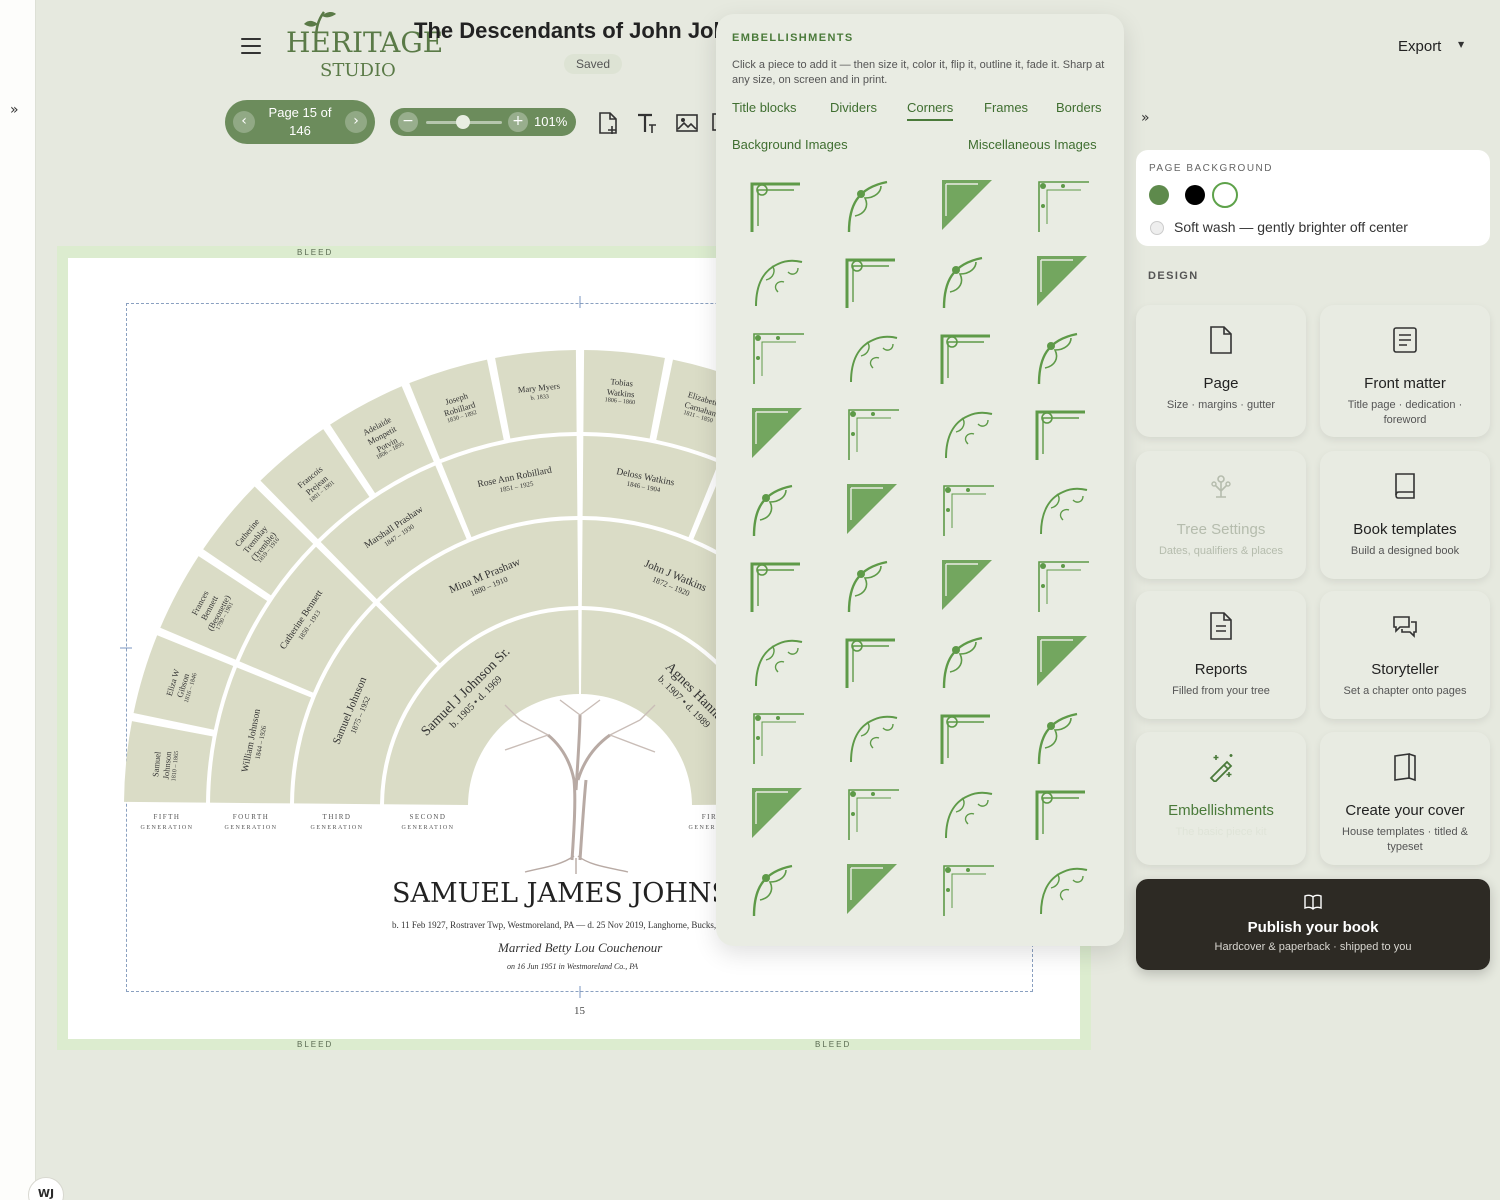 Image resolution: width=1500 pixels, height=1200 pixels. What do you see at coordinates (536, 394) in the screenshot?
I see `fan-wedge-gen5` at bounding box center [536, 394].